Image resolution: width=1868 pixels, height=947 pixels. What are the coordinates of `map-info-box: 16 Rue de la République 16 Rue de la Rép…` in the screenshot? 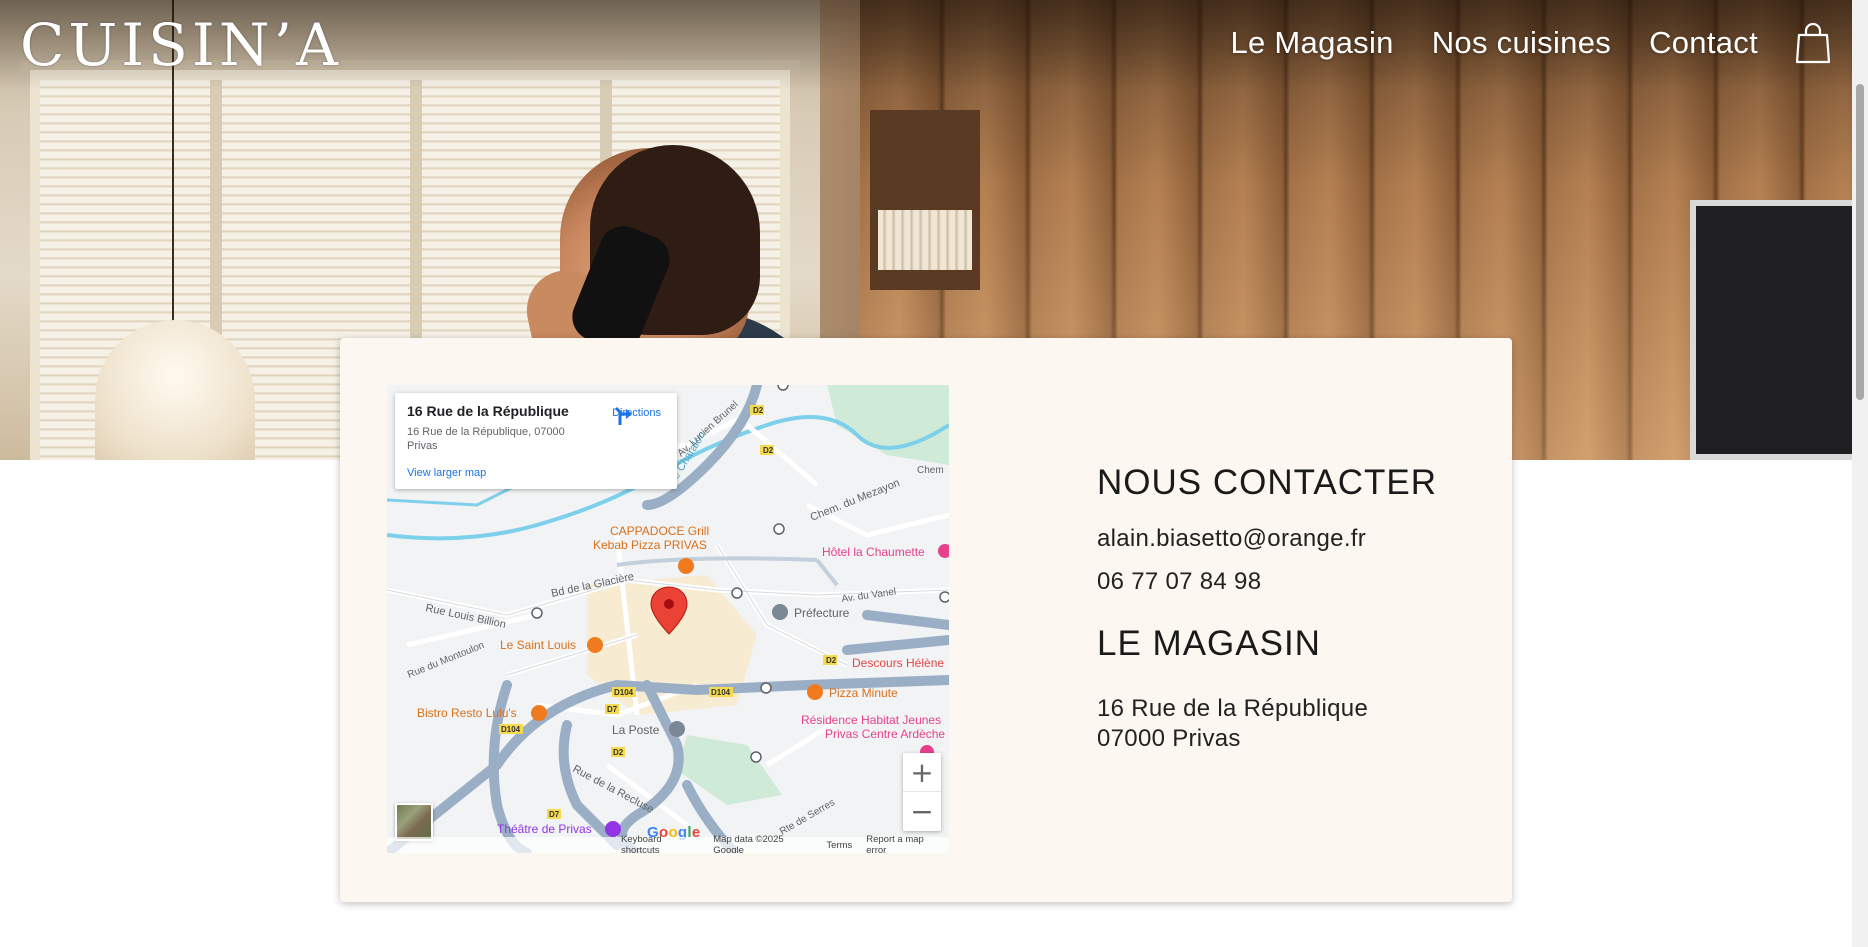 It's located at (536, 441).